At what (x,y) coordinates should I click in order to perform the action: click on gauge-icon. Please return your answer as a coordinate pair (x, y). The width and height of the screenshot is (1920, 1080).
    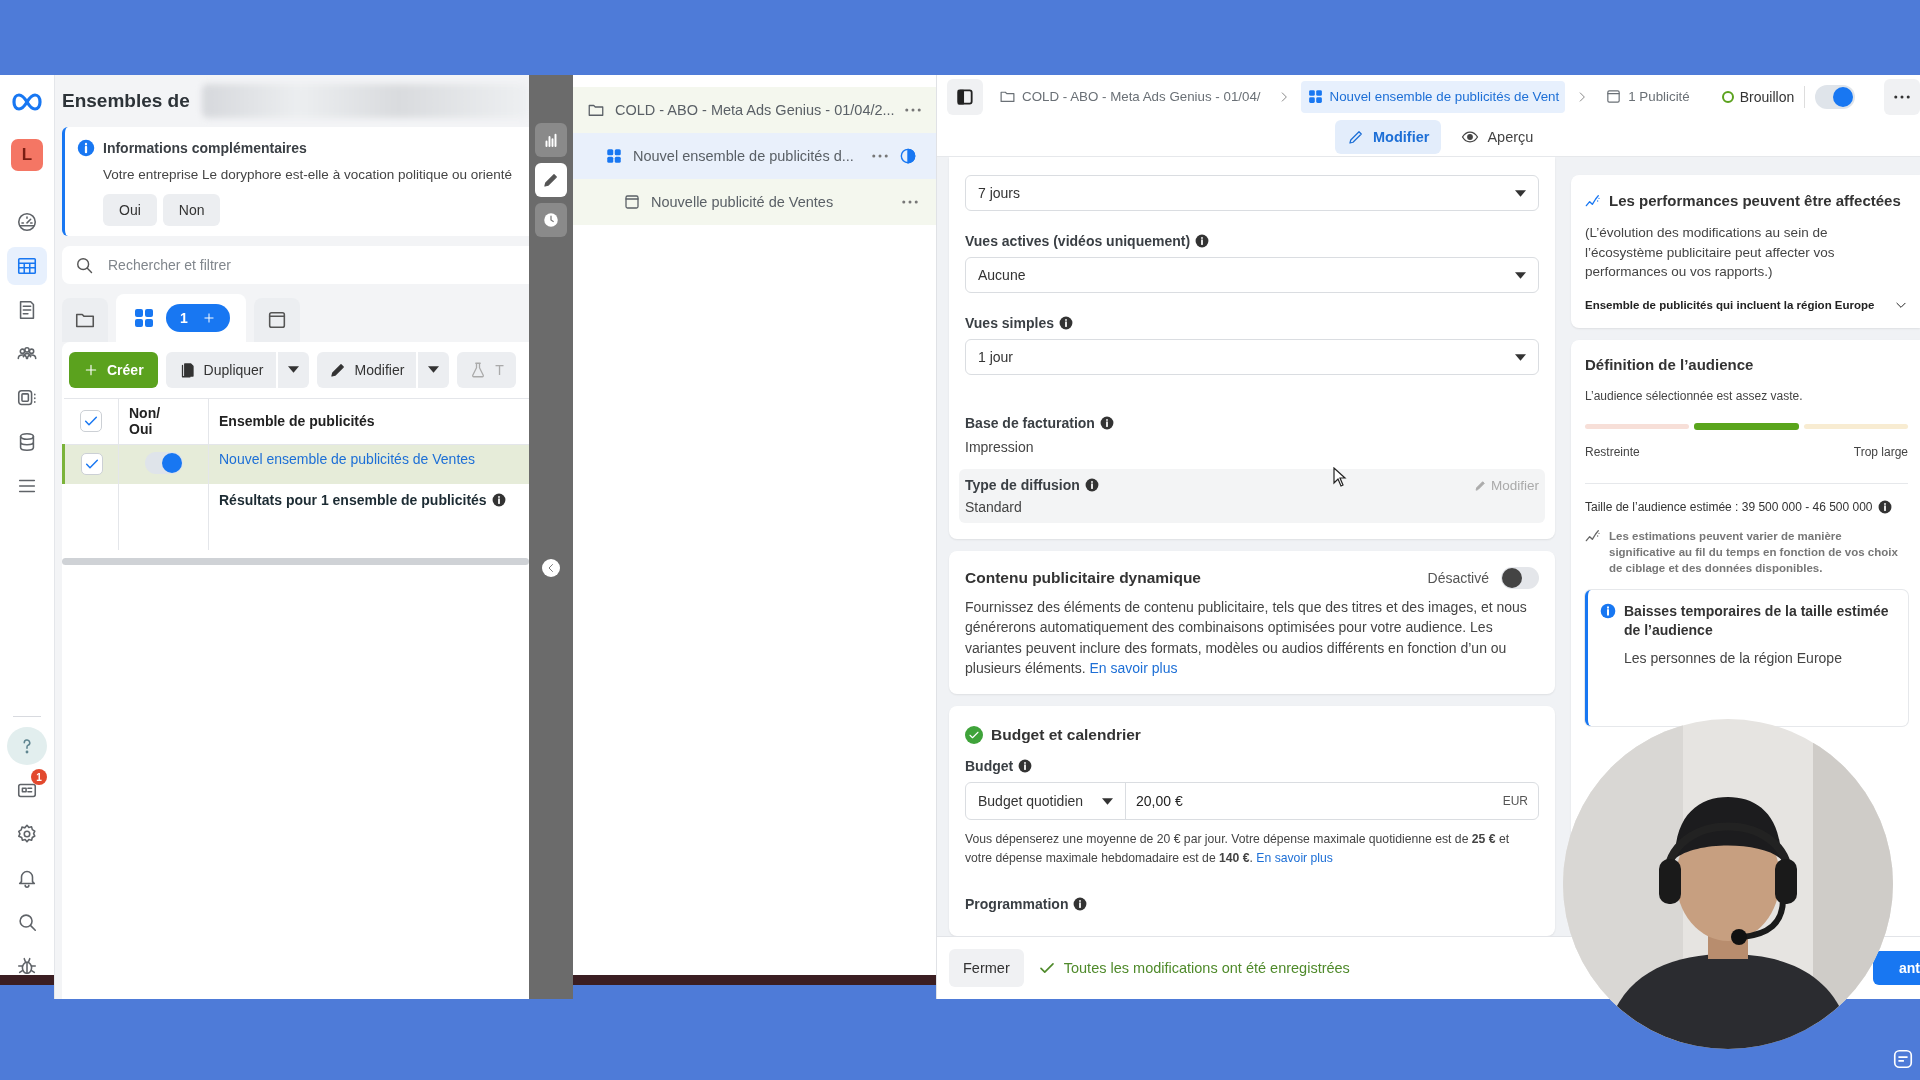
    Looking at the image, I should click on (27, 222).